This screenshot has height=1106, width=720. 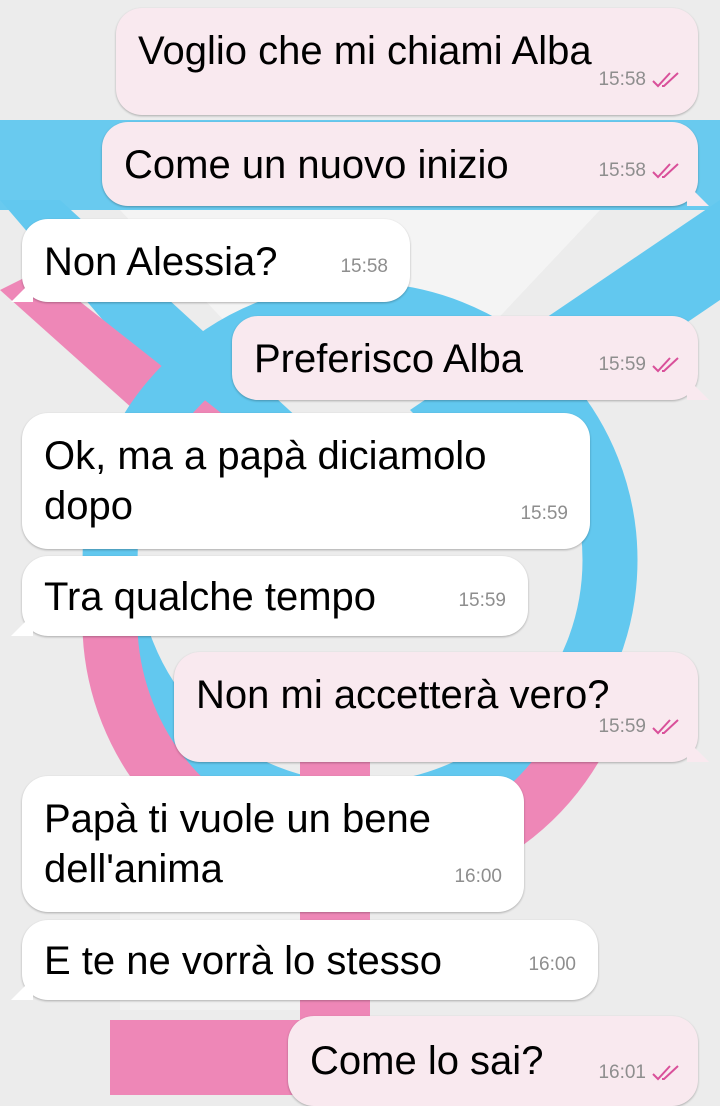 What do you see at coordinates (237, 844) in the screenshot?
I see `message-text: Papà ti vuole un bene dell'anima` at bounding box center [237, 844].